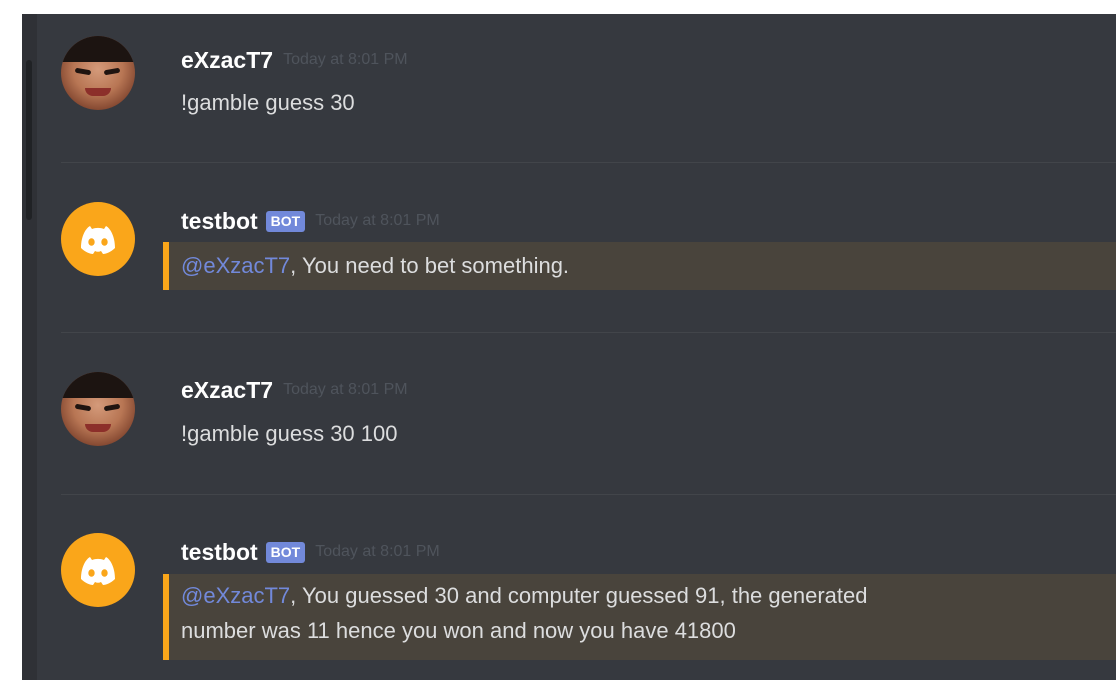 The width and height of the screenshot is (1116, 680). Describe the element at coordinates (29, 140) in the screenshot. I see `scrollbar-thumb` at that location.